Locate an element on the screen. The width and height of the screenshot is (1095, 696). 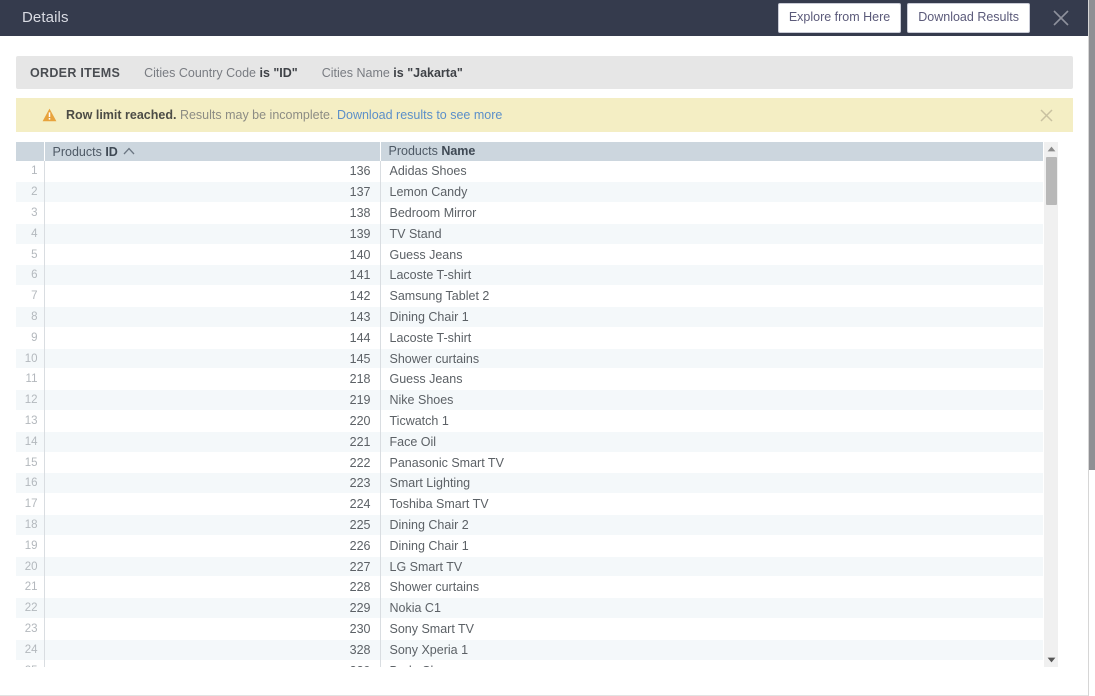
cell-products-name: Toshiba Smart TV is located at coordinates (719, 504).